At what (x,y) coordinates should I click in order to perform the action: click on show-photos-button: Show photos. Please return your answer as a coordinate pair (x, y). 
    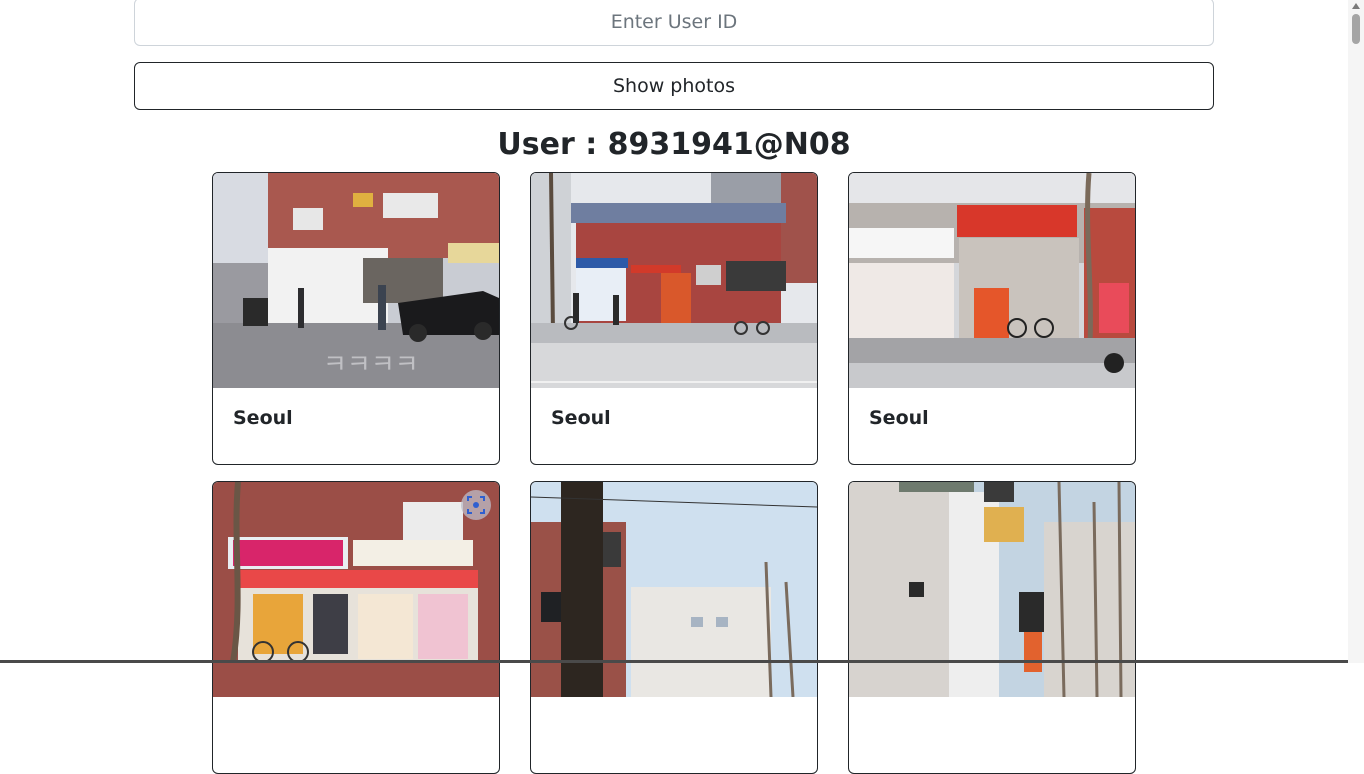
    Looking at the image, I should click on (674, 86).